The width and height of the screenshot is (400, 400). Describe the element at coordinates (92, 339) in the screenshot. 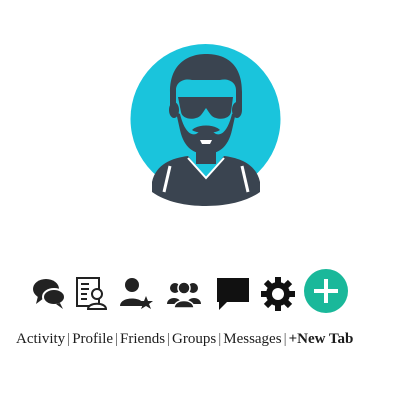

I see `nav-link-profile: Profile` at that location.